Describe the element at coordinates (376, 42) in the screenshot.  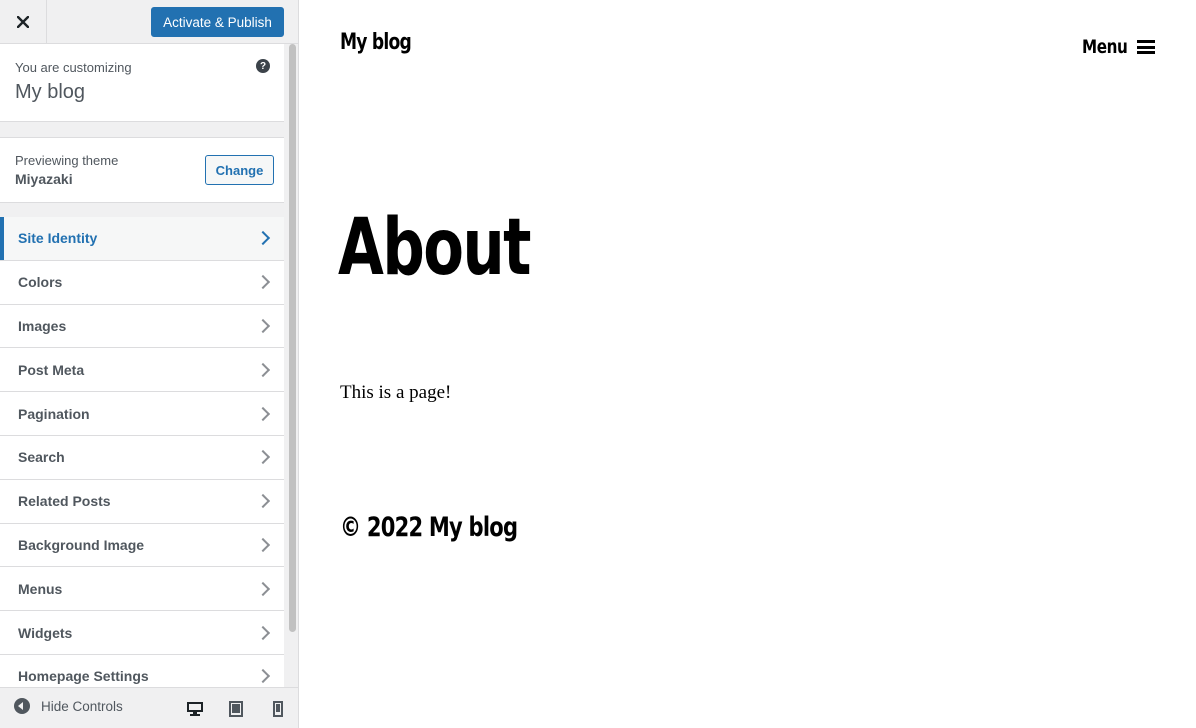
I see `site-title-link: My blog` at that location.